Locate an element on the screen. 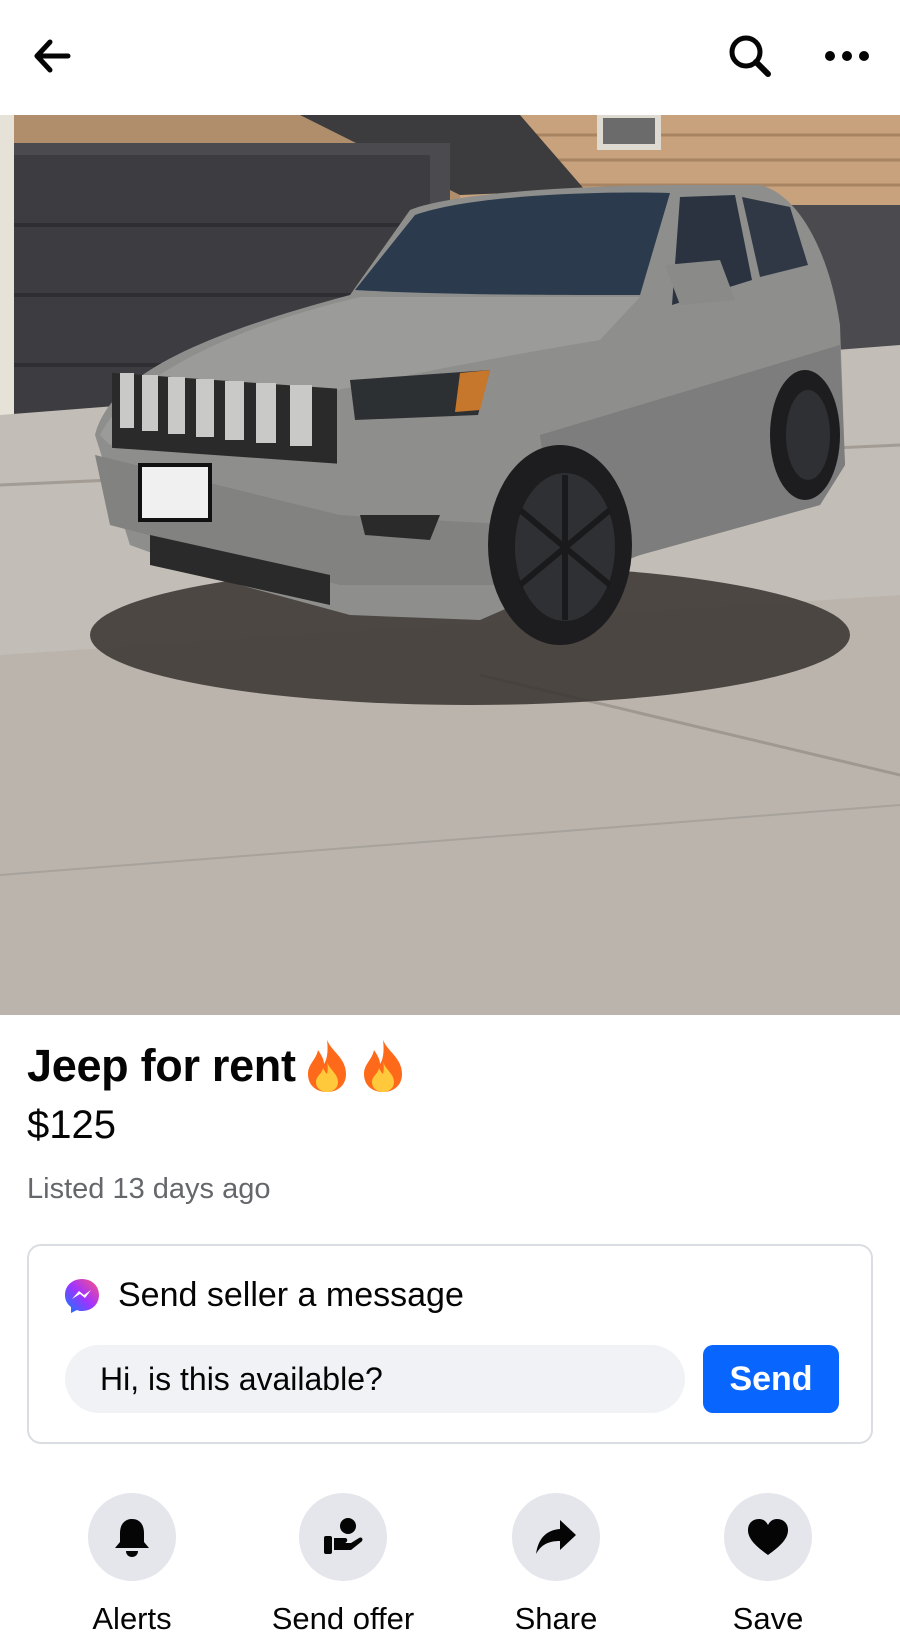 The height and width of the screenshot is (1643, 900). share-button: Share is located at coordinates (556, 1565).